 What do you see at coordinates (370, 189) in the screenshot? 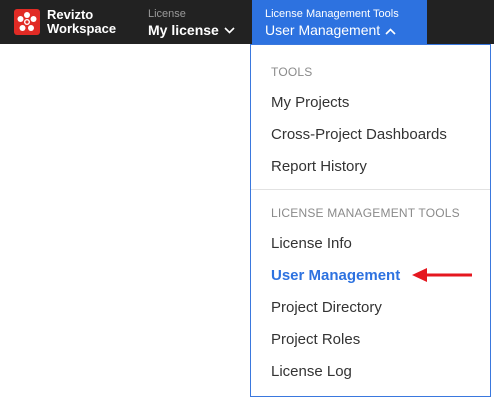
I see `menu-divider` at bounding box center [370, 189].